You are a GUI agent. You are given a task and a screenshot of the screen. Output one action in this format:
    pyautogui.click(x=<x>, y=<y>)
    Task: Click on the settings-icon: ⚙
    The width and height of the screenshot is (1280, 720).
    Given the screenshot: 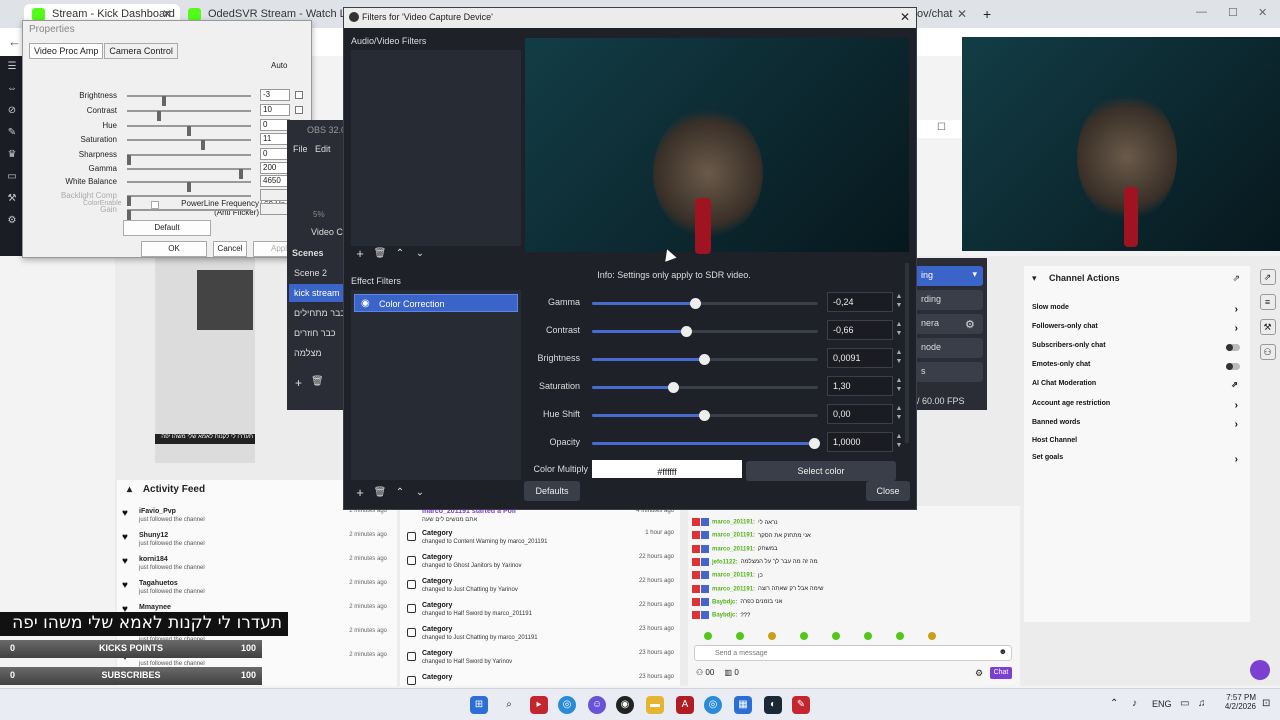 What is the action you would take?
    pyautogui.click(x=12, y=221)
    